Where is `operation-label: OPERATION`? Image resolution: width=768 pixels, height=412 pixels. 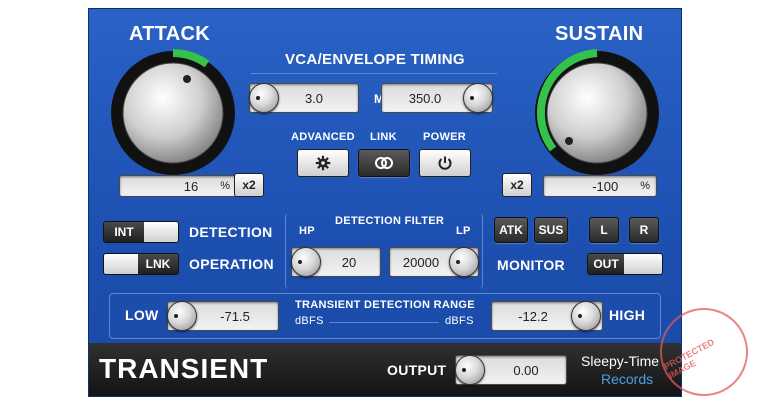 operation-label: OPERATION is located at coordinates (231, 264).